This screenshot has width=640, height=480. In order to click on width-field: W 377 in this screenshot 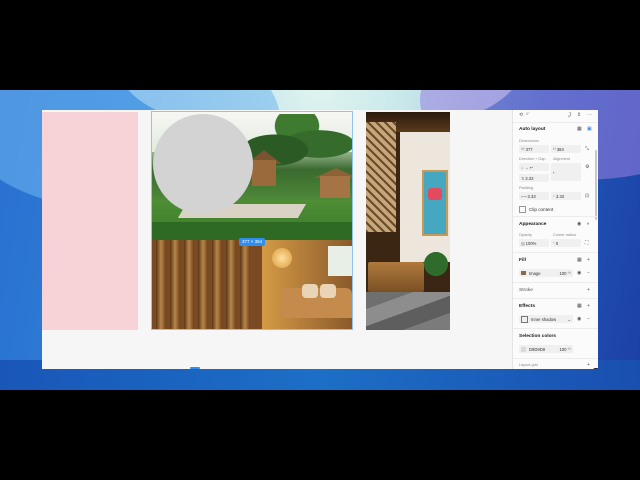, I will do `click(534, 149)`.